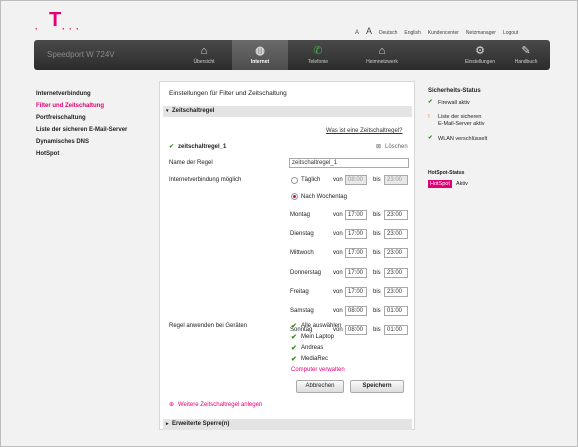  I want to click on day-label: Dienstag, so click(302, 234).